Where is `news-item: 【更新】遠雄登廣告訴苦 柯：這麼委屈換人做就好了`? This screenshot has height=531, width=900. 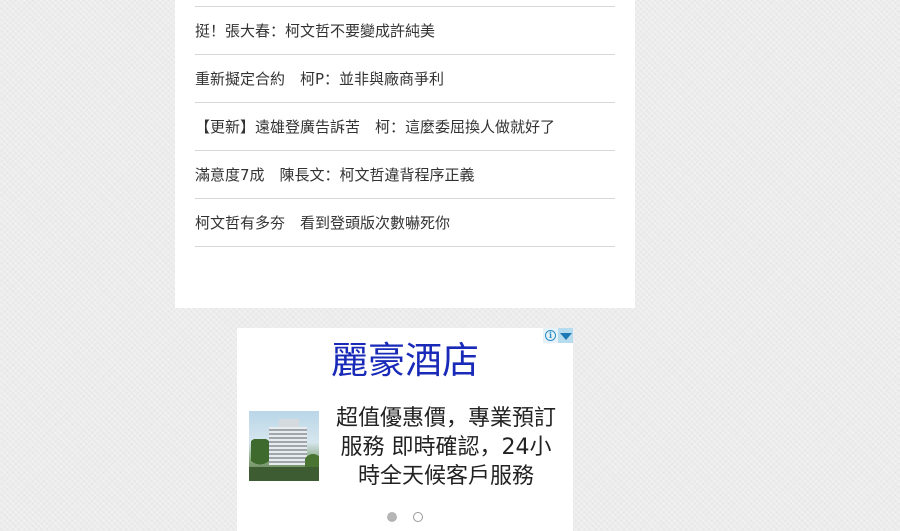
news-item: 【更新】遠雄登廣告訴苦 柯：這麼委屈換人做就好了 is located at coordinates (405, 127).